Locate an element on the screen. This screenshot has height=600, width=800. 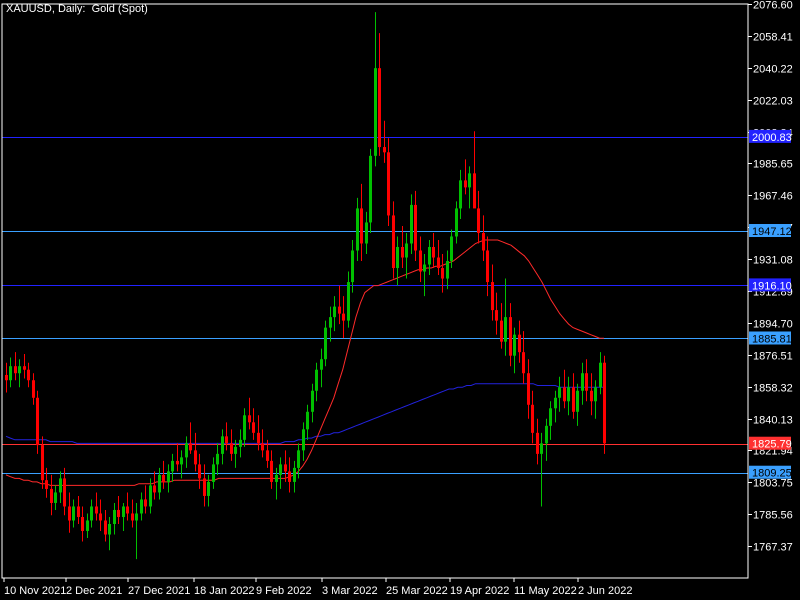
y-tick-label: 1894.70 is located at coordinates (773, 325).